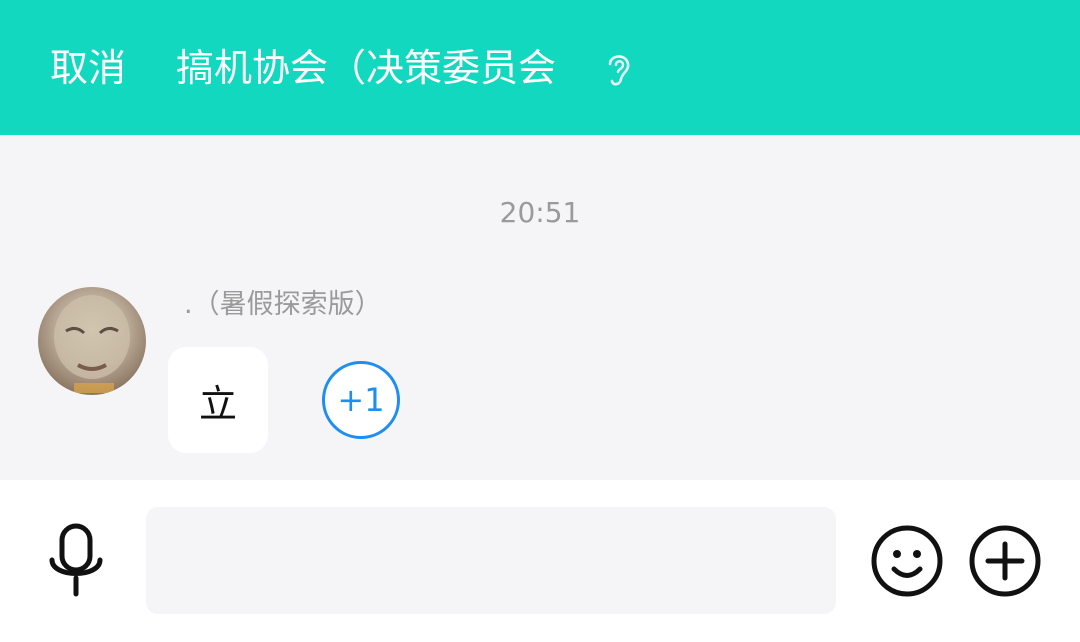  What do you see at coordinates (92, 344) in the screenshot?
I see `avatar-image` at bounding box center [92, 344].